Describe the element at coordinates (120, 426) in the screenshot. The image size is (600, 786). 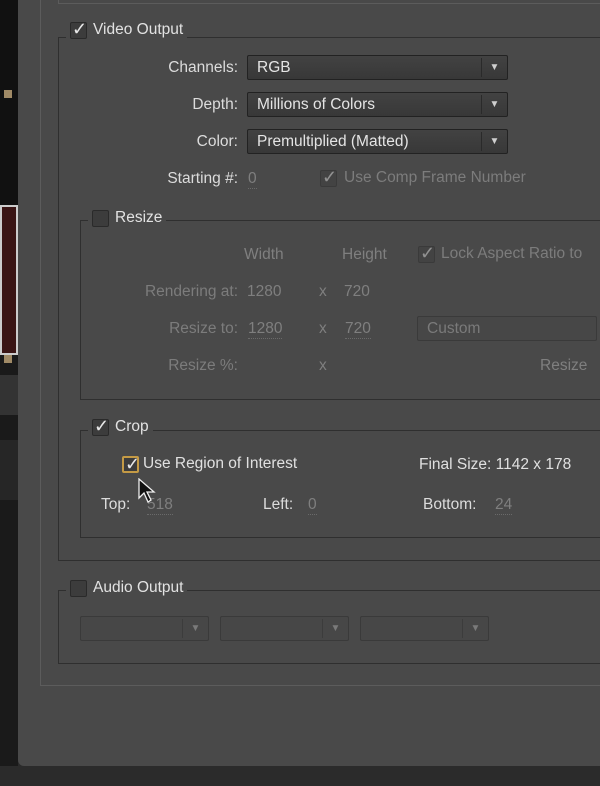
I see `crop-toggle: Crop` at that location.